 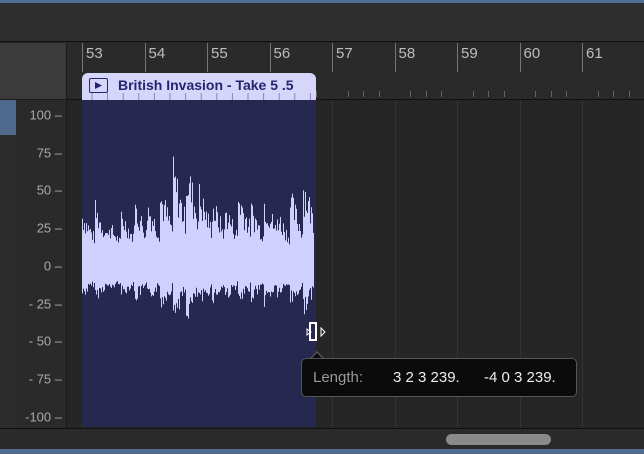 I want to click on track-header-corner, so click(x=33, y=71).